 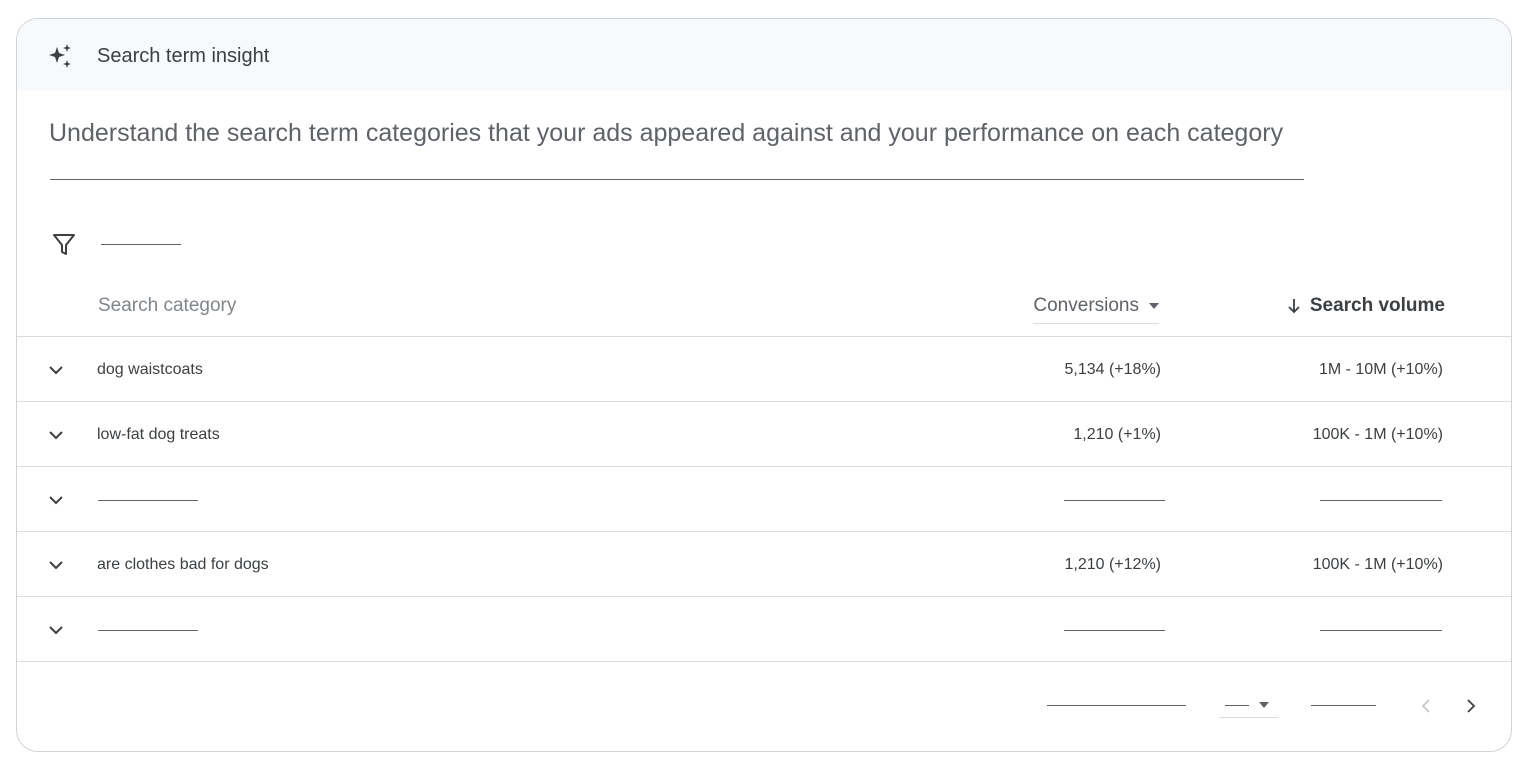 What do you see at coordinates (183, 564) in the screenshot?
I see `row-category: are clothes bad for dogs` at bounding box center [183, 564].